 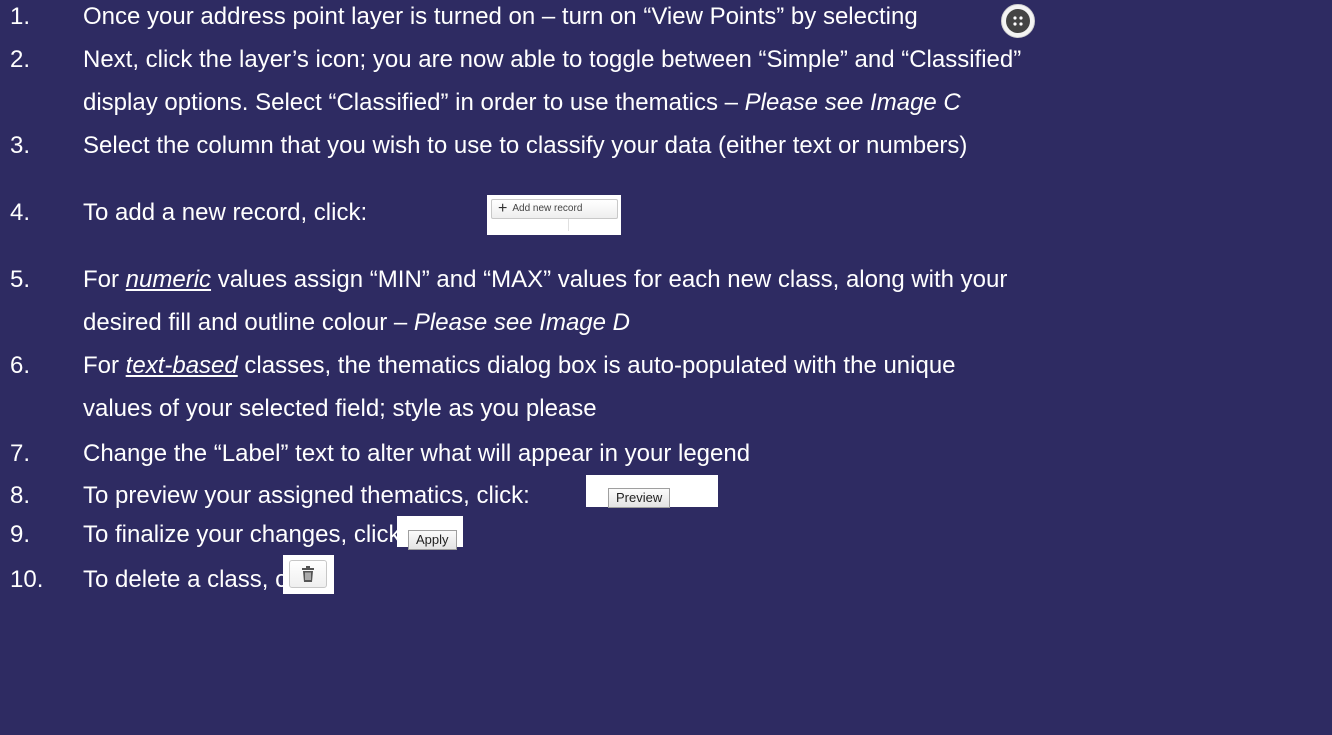 What do you see at coordinates (852, 102) in the screenshot?
I see `image-reference: Please see Image C` at bounding box center [852, 102].